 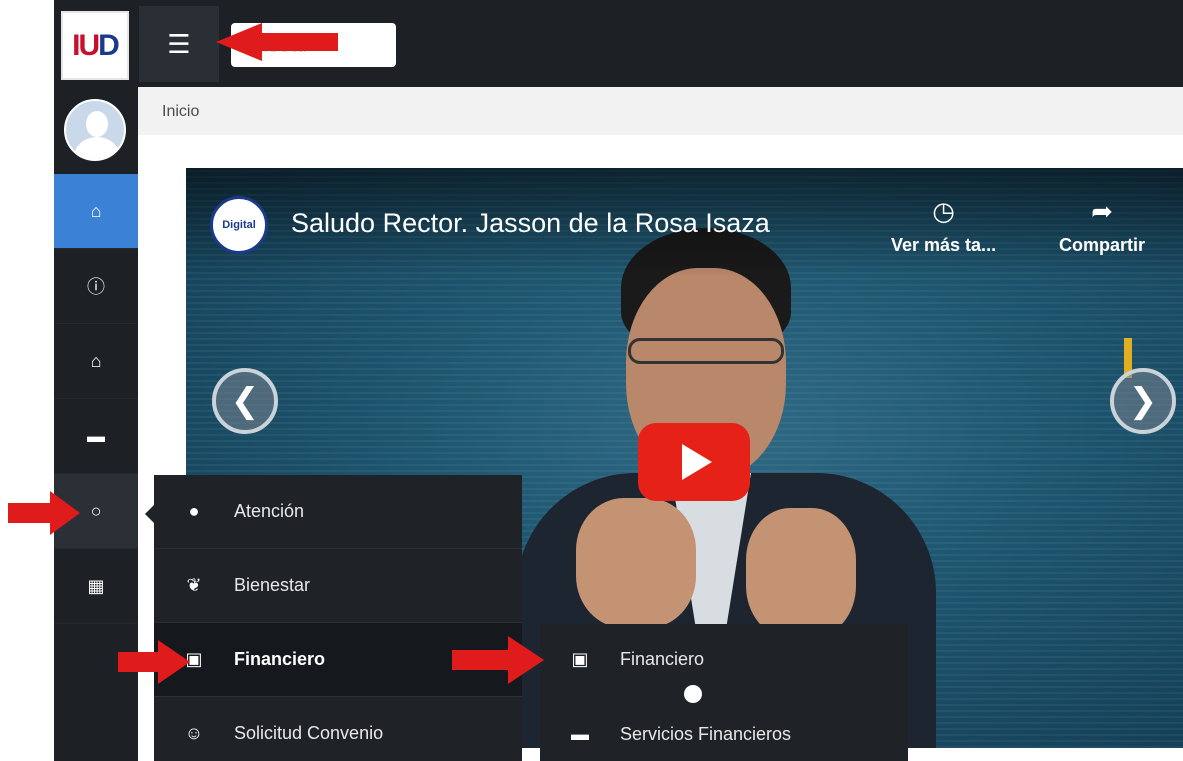 What do you see at coordinates (154, 662) in the screenshot?
I see `annotation-arrow-menu-financiero` at bounding box center [154, 662].